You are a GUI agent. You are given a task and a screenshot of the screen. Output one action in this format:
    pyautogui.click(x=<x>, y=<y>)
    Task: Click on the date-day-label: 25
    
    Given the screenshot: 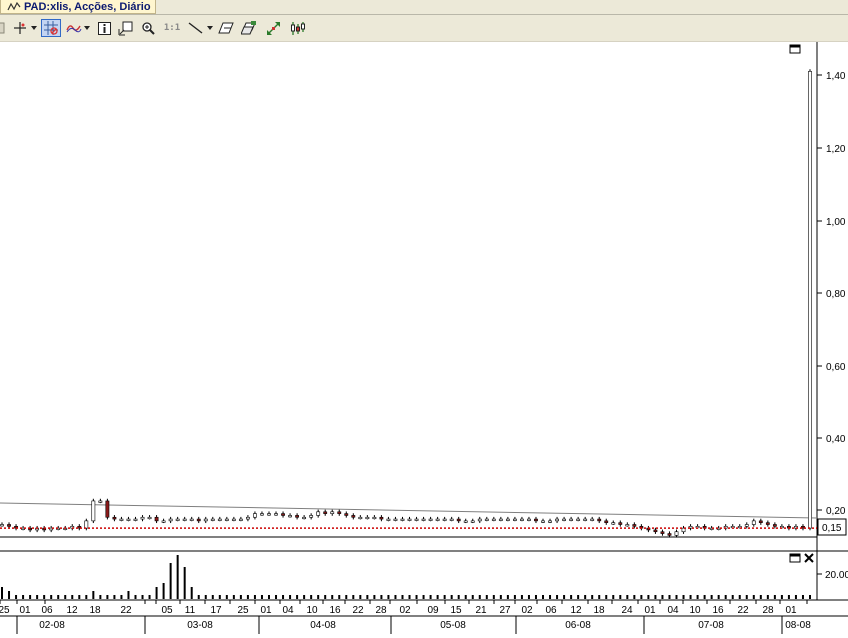 What is the action you would take?
    pyautogui.click(x=243, y=610)
    